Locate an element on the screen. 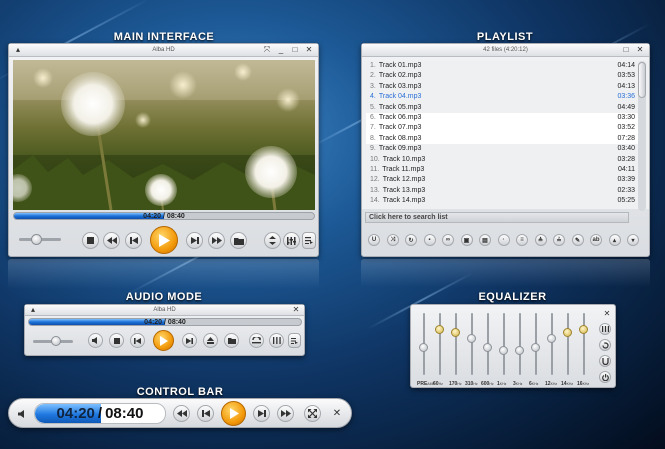  track-row: 9. Track 09.mp3 03:40 is located at coordinates (502, 149).